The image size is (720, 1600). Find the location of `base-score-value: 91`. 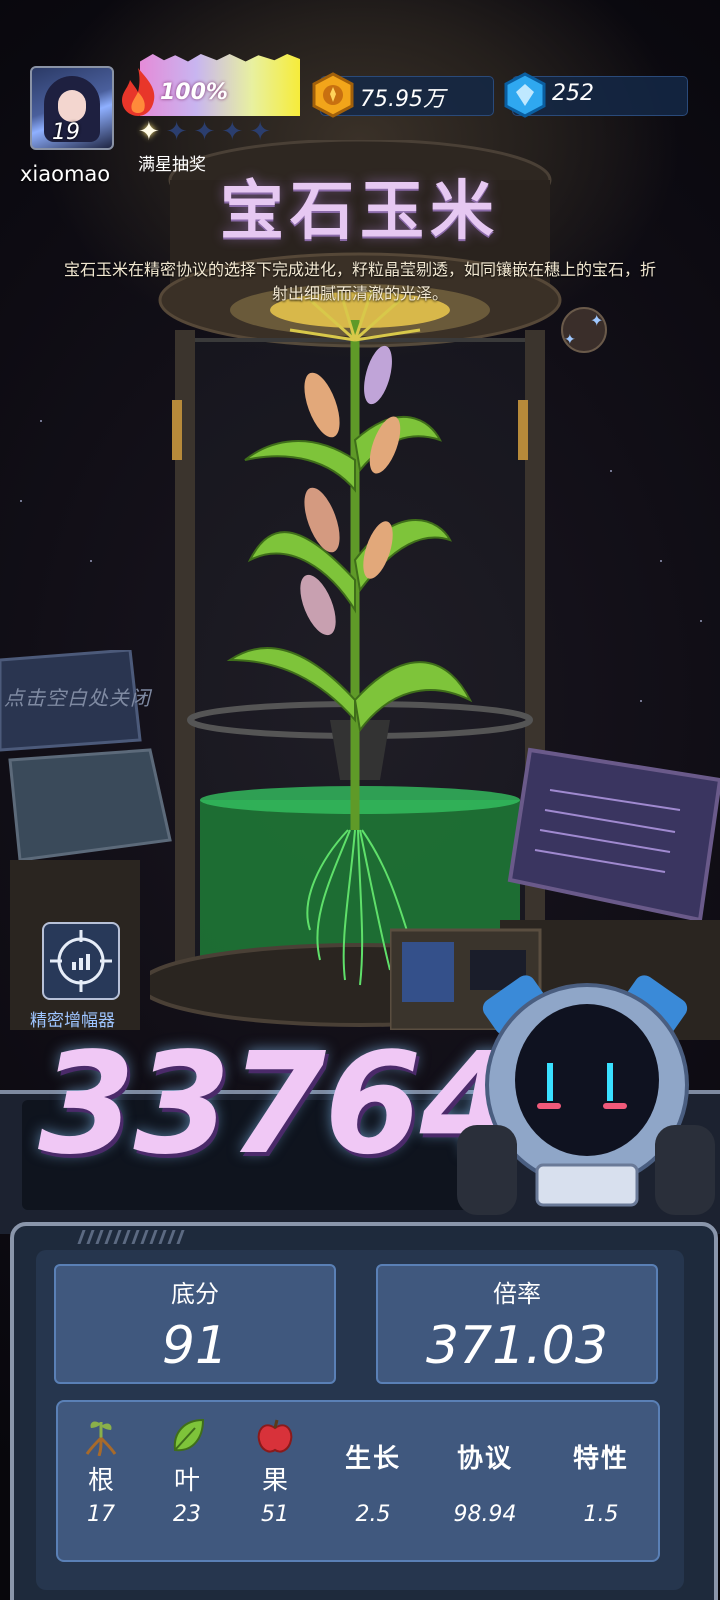

base-score-value: 91 is located at coordinates (195, 1346).